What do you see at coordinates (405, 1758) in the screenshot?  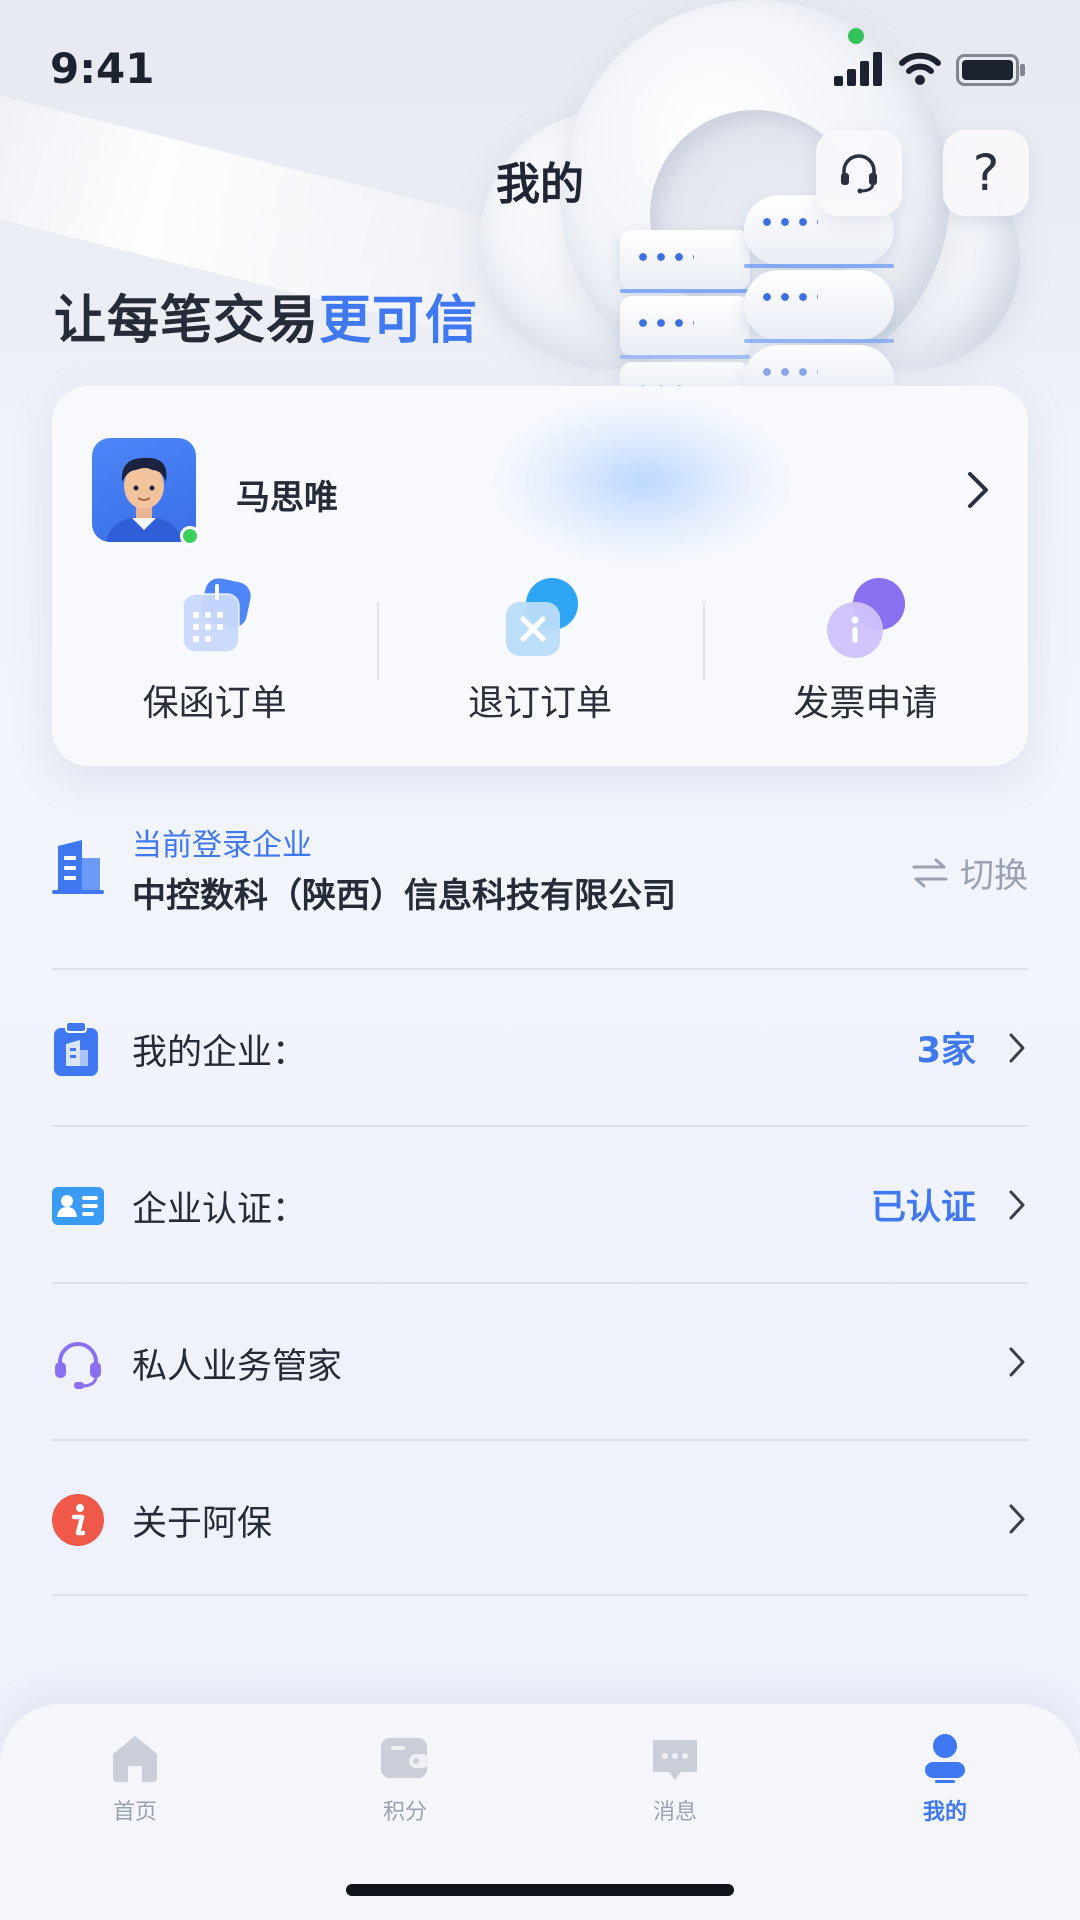 I see `wallet-icon` at bounding box center [405, 1758].